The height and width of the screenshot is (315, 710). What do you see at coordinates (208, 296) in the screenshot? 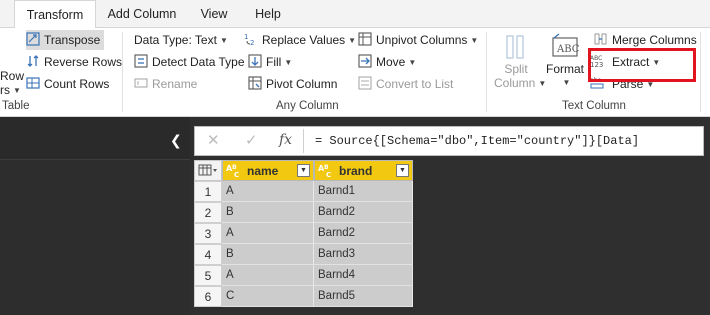
I see `row-number: 6` at bounding box center [208, 296].